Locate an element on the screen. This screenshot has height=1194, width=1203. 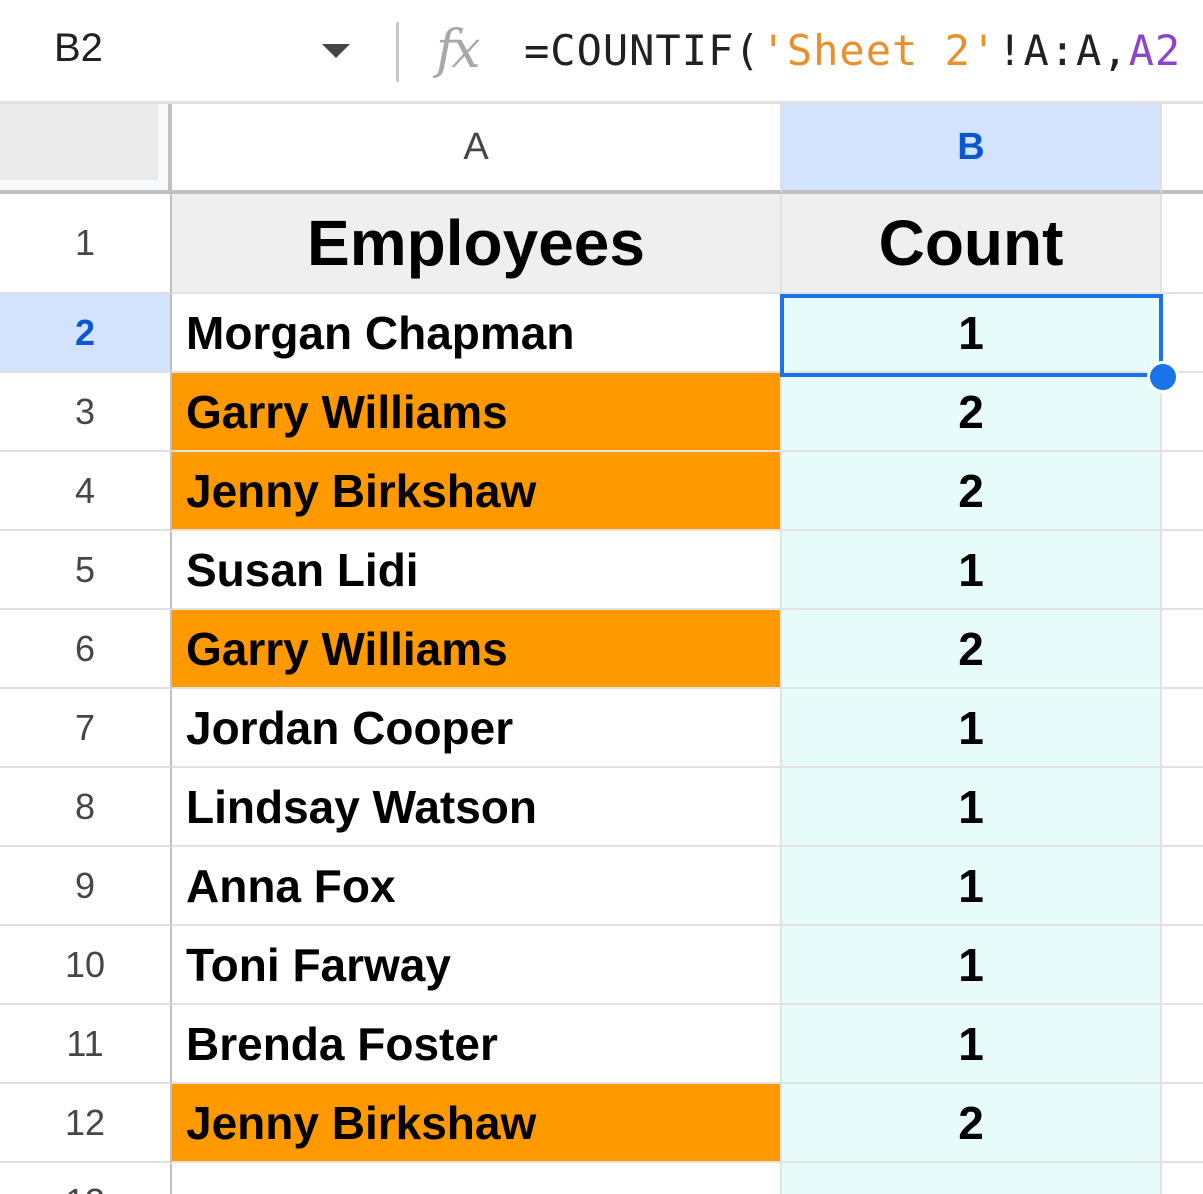
employee-name-cell: Morgan Chapman is located at coordinates (477, 333).